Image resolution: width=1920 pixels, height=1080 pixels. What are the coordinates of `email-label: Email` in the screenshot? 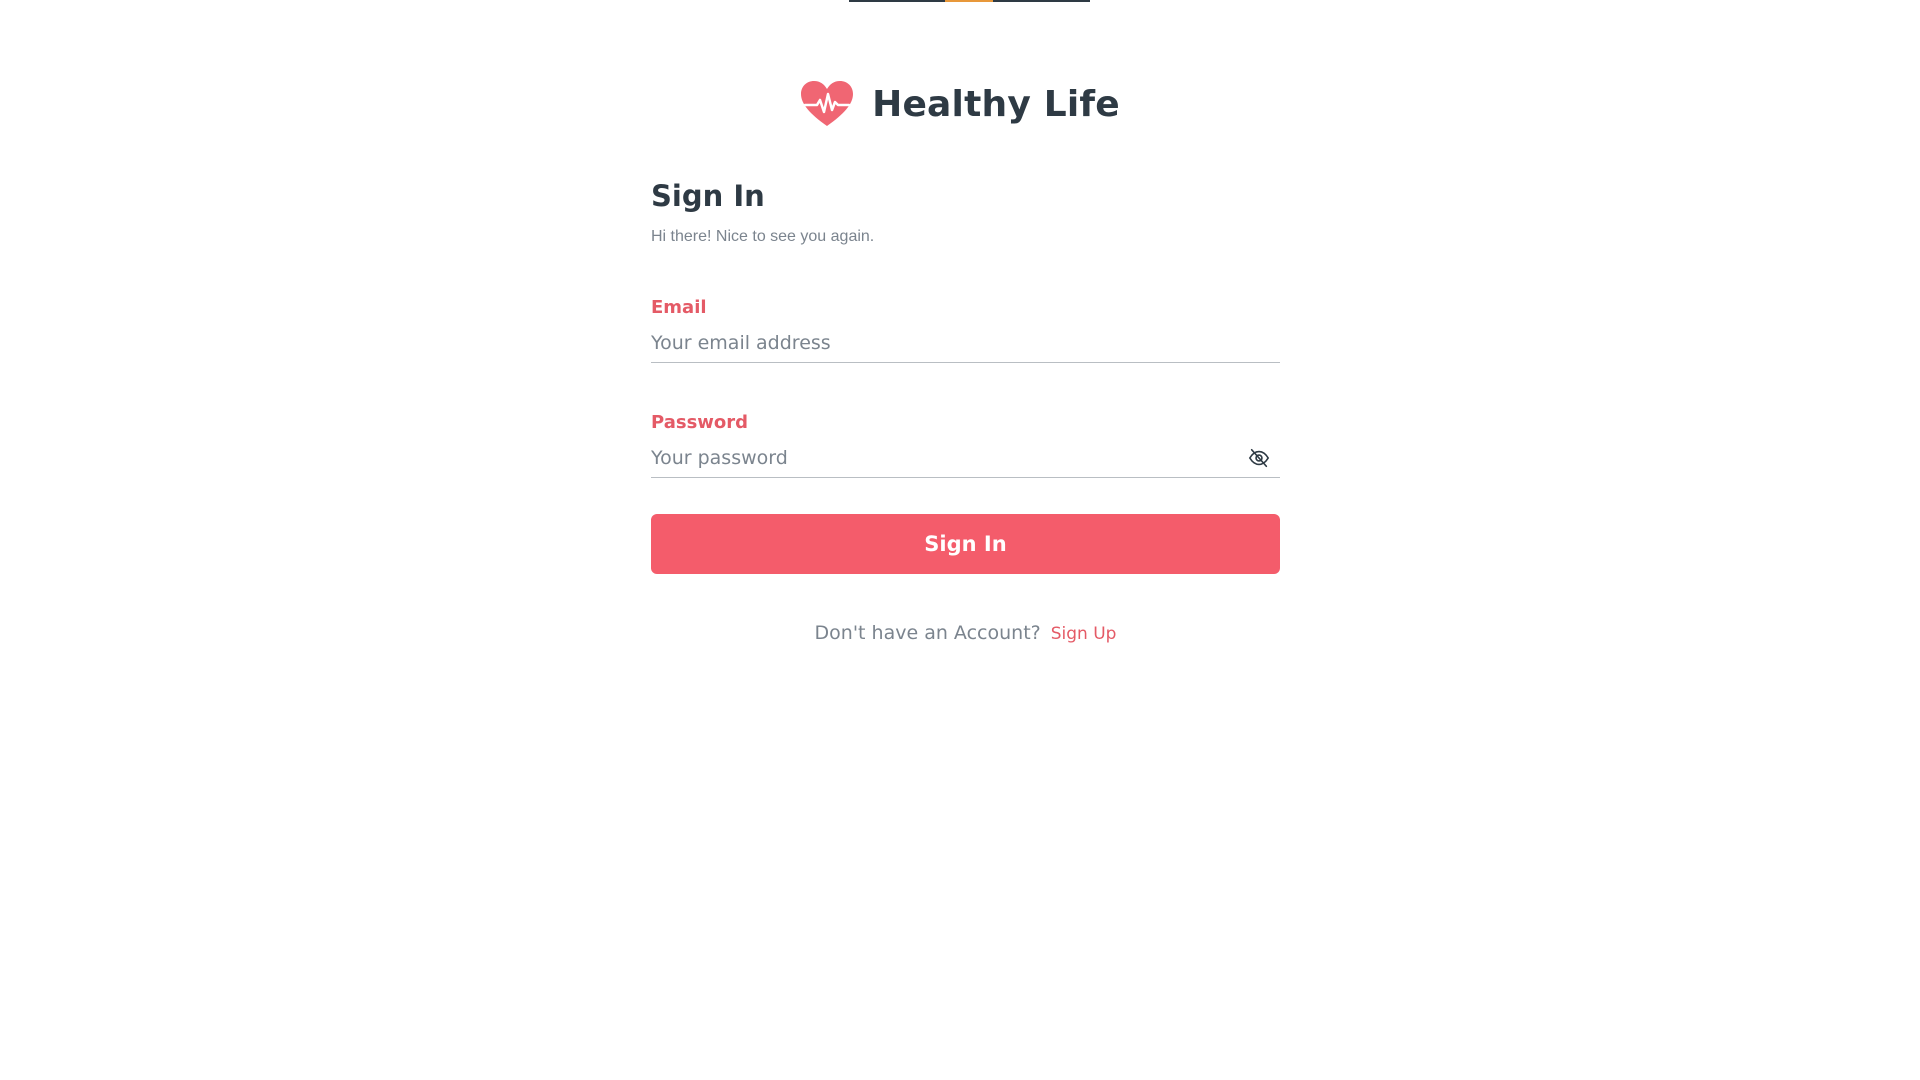 It's located at (679, 307).